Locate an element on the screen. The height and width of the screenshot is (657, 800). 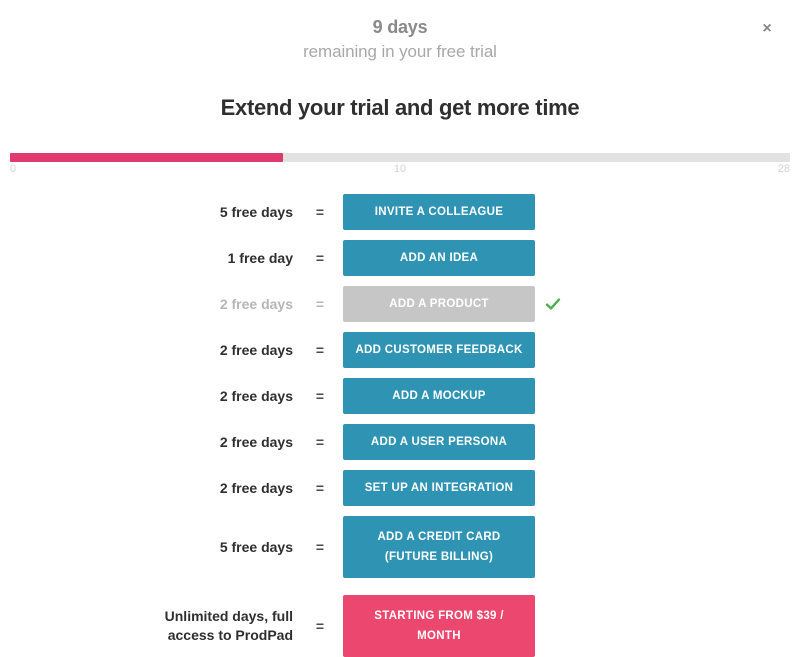
offer-row: 2 free days = ADD A PRODUCT is located at coordinates (400, 304).